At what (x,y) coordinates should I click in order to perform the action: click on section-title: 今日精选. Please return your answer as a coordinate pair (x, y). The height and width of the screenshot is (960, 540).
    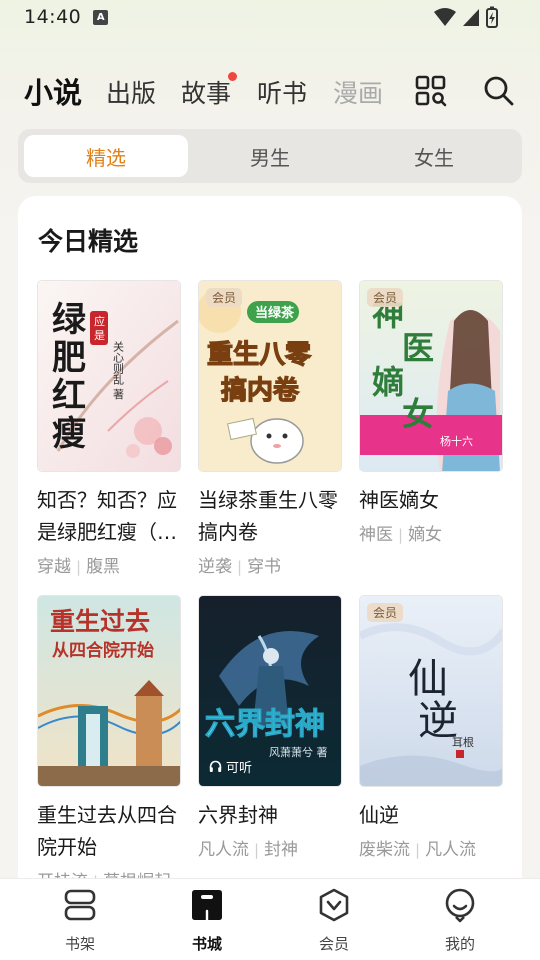
    Looking at the image, I should click on (88, 241).